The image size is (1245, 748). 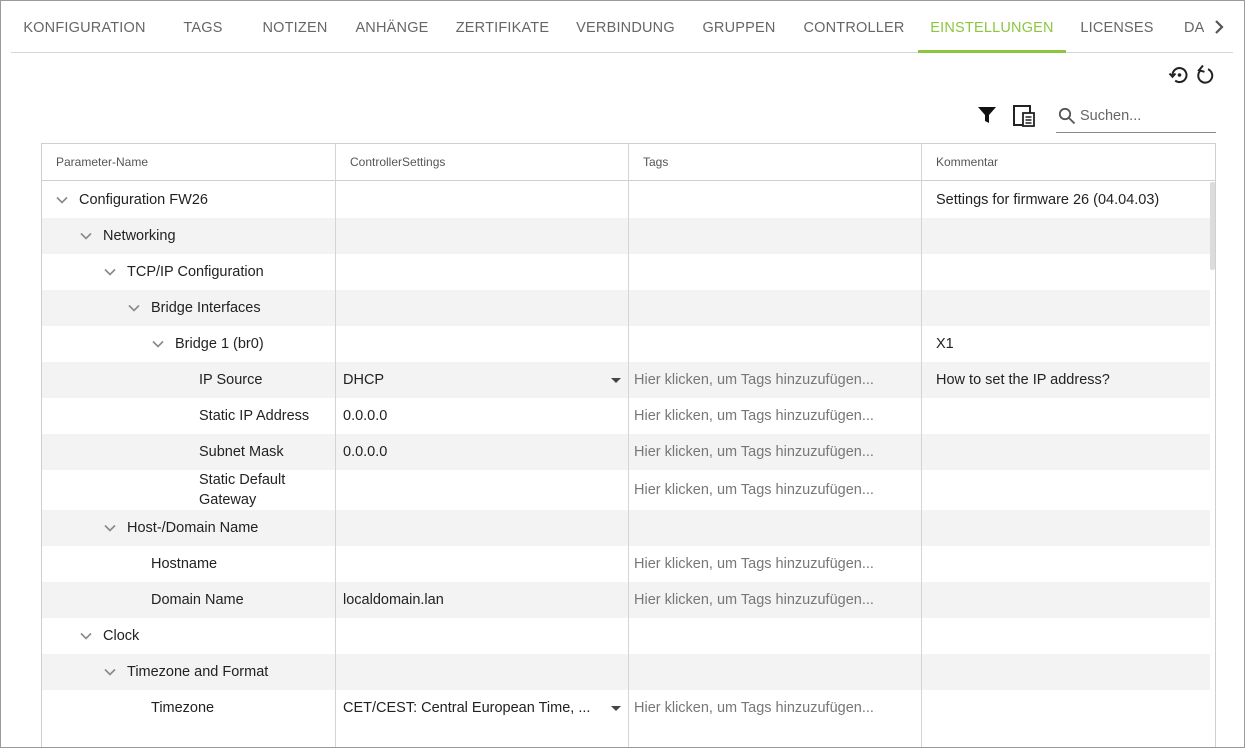 What do you see at coordinates (482, 162) in the screenshot?
I see `column-header-controller-settings: ControllerSettings` at bounding box center [482, 162].